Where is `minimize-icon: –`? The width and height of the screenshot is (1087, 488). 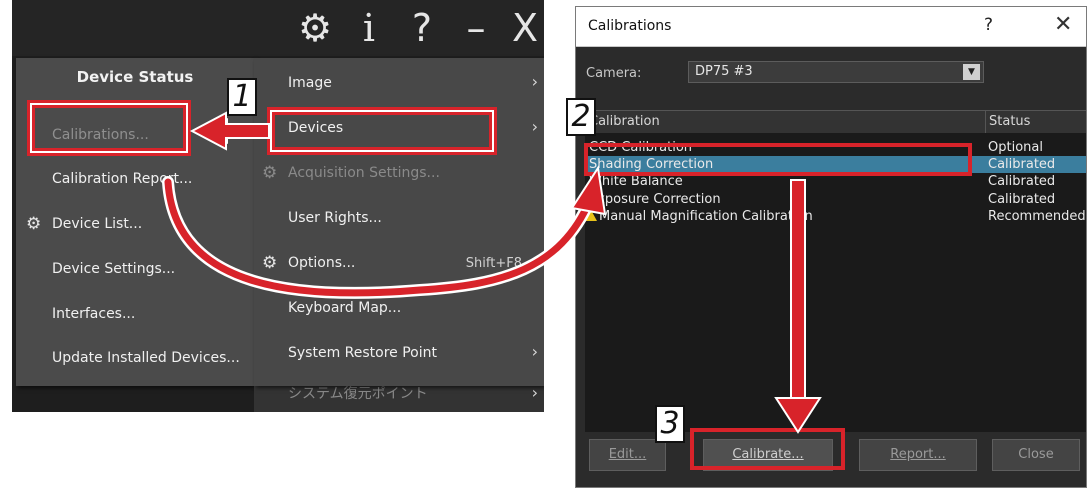 minimize-icon: – is located at coordinates (476, 28).